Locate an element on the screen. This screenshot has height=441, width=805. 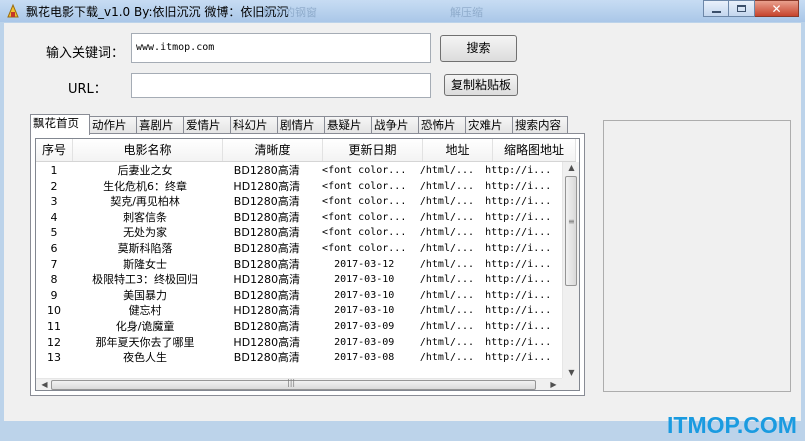
app-icon is located at coordinates (13, 10).